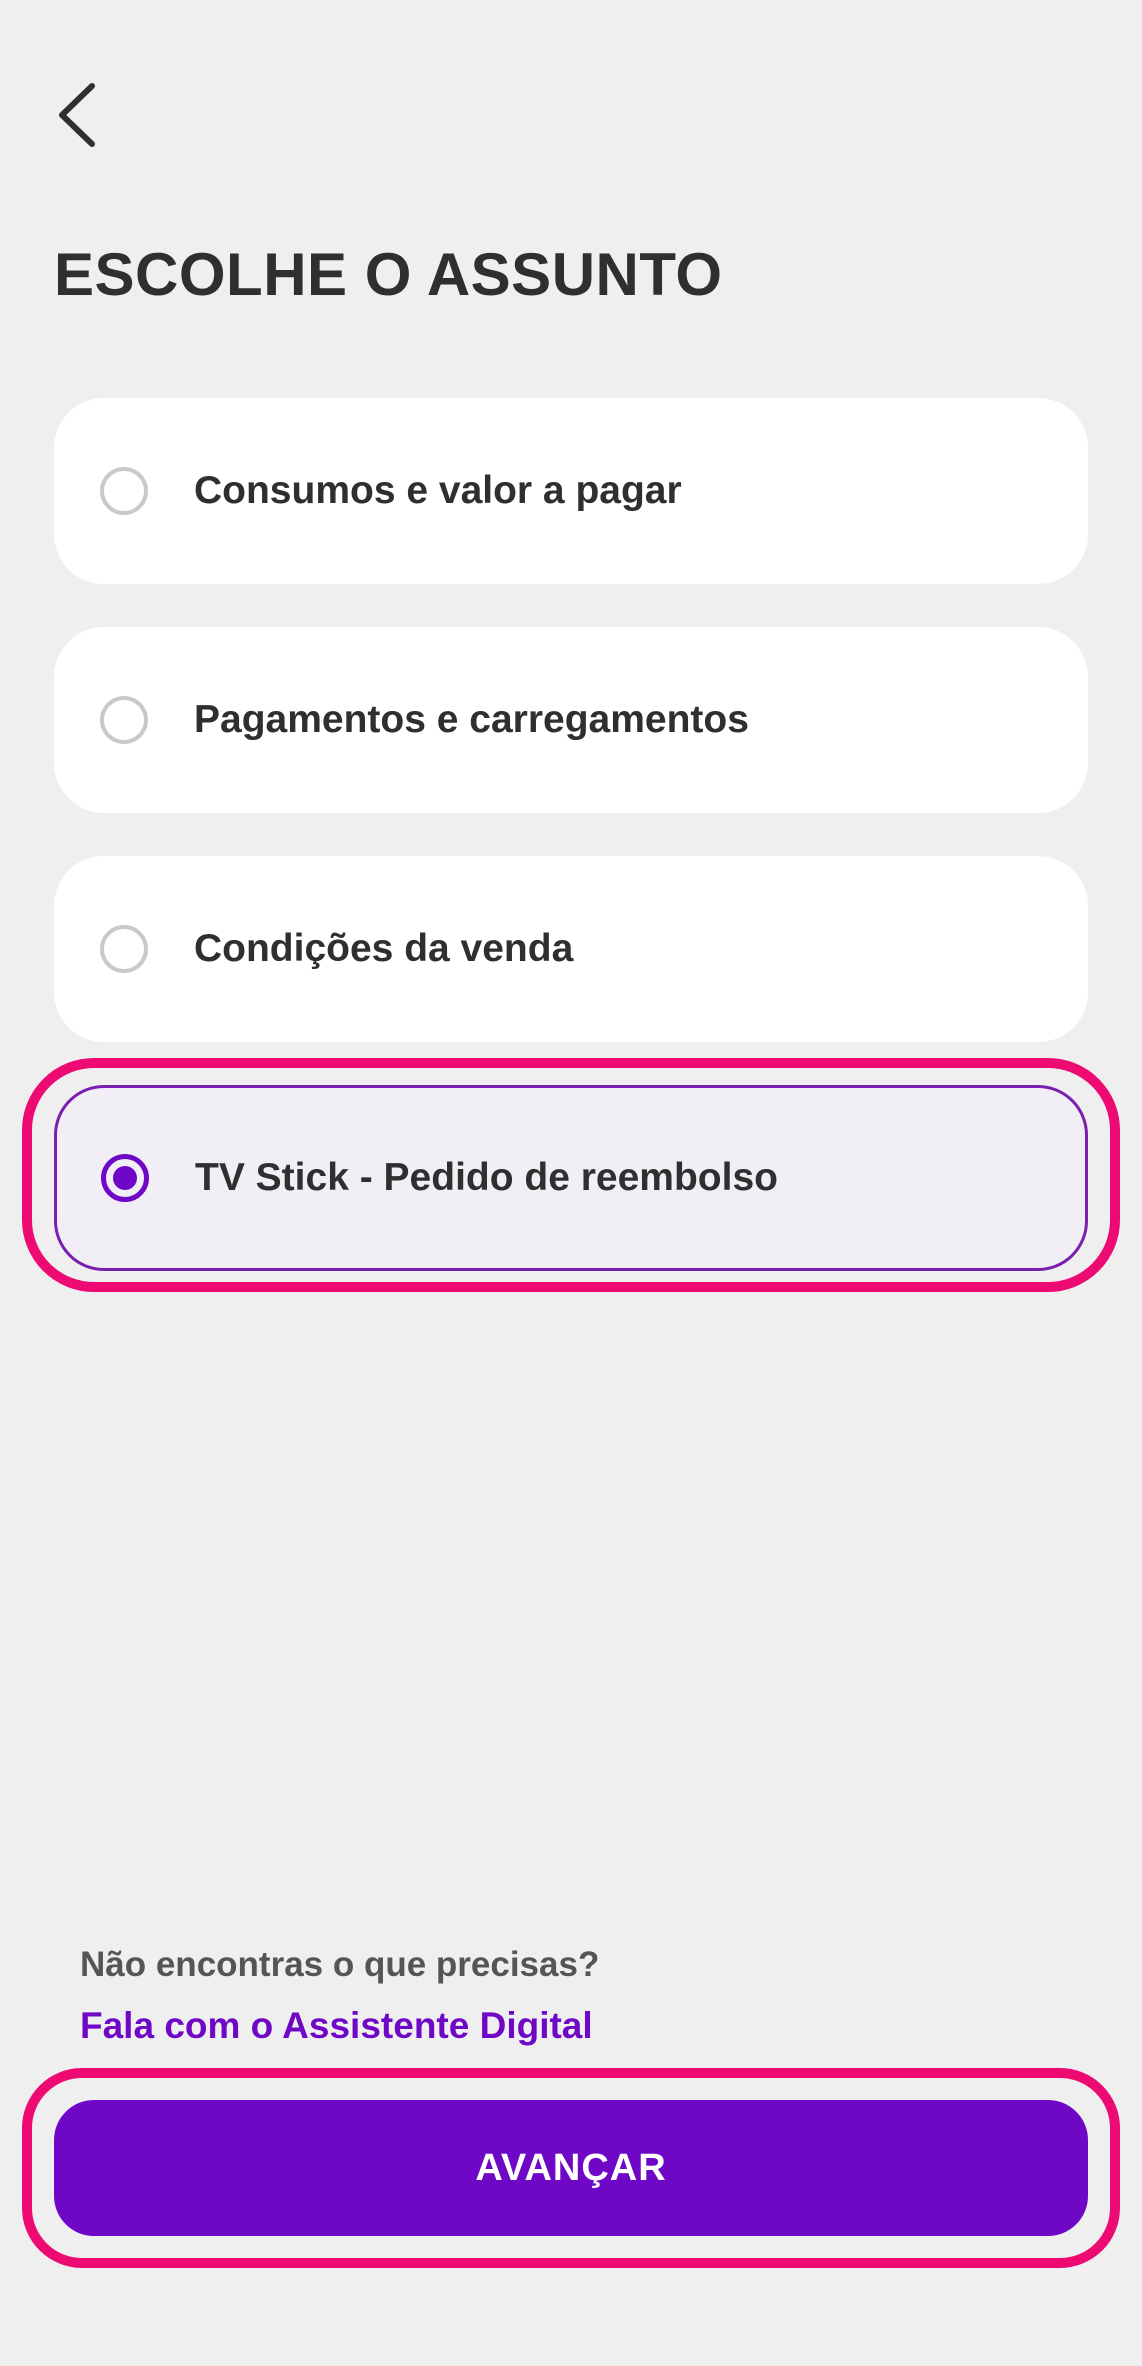  What do you see at coordinates (471, 719) in the screenshot?
I see `option-label: Pagamentos e carregamentos` at bounding box center [471, 719].